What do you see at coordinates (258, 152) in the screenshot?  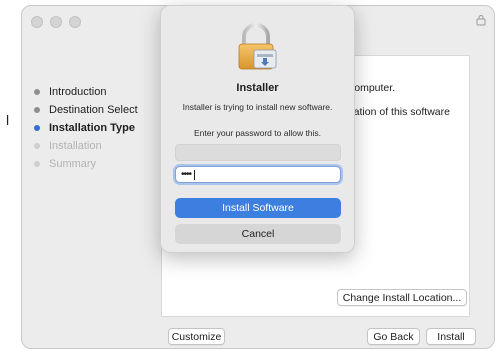 I see `username-field` at bounding box center [258, 152].